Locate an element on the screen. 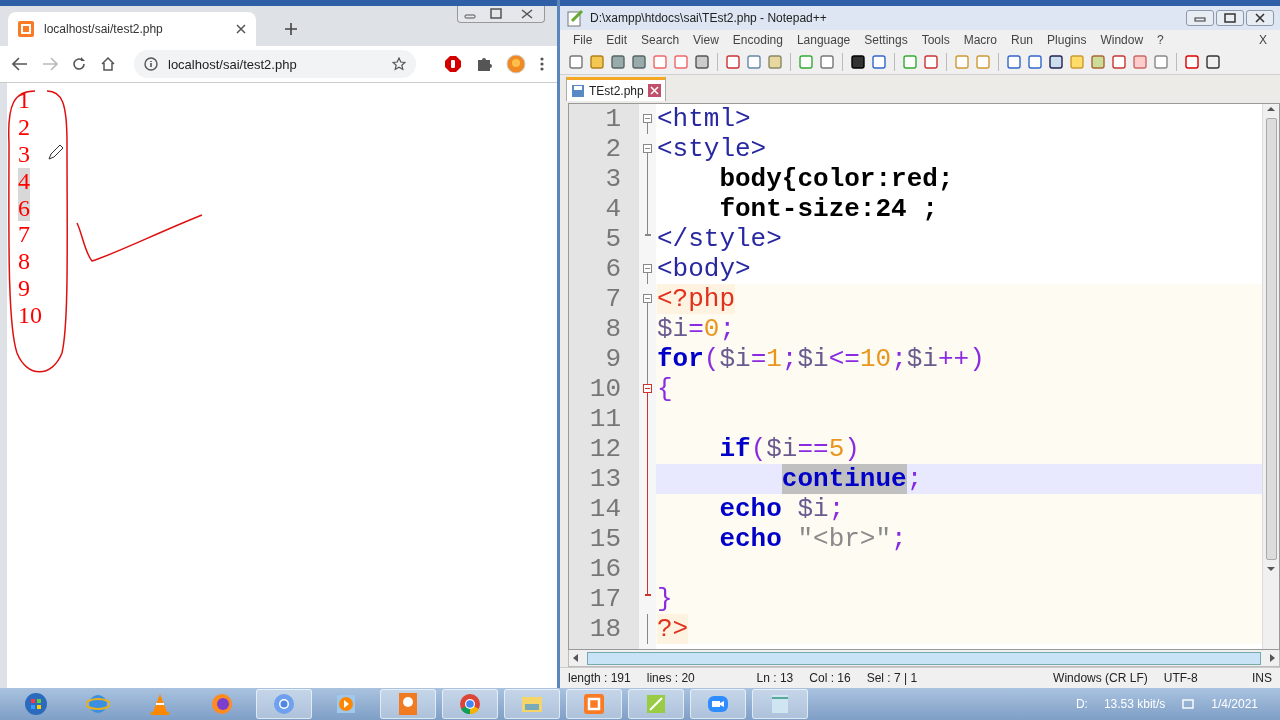 Image resolution: width=1280 pixels, height=720 pixels. minimize-icon is located at coordinates (1200, 18).